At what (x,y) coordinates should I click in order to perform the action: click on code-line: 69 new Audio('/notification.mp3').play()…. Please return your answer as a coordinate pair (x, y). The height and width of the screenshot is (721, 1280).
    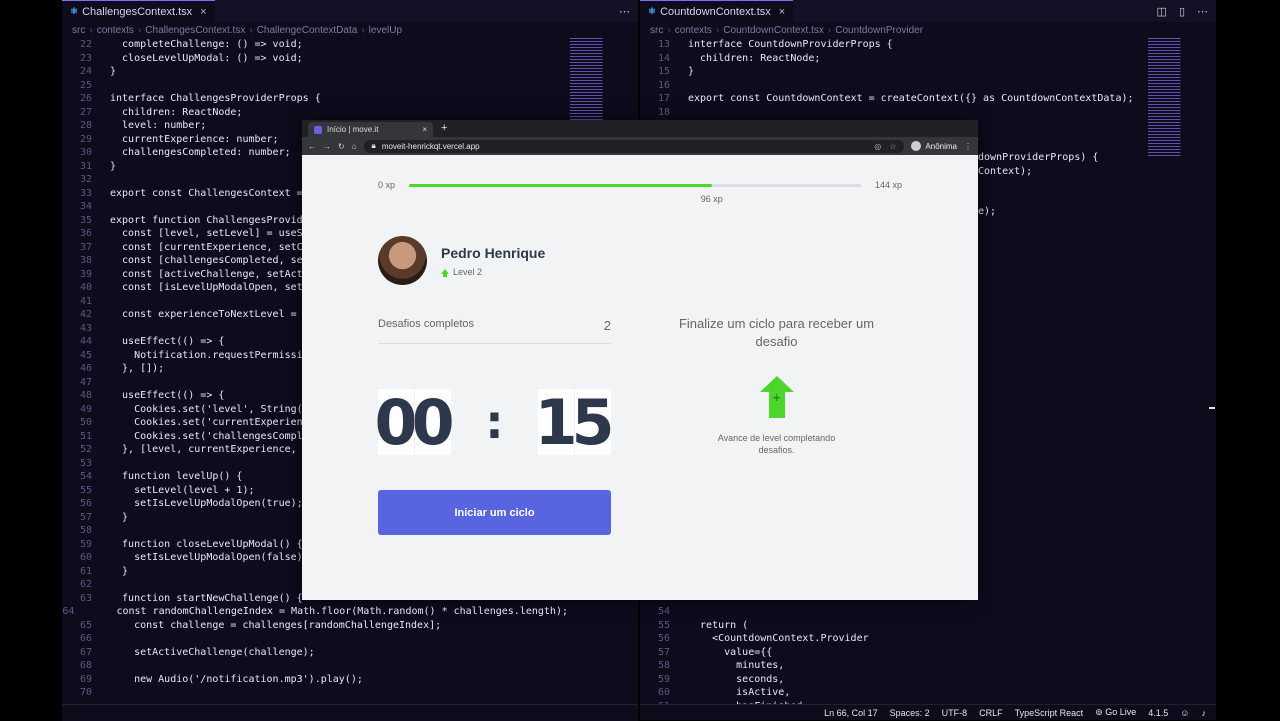
    Looking at the image, I should click on (315, 680).